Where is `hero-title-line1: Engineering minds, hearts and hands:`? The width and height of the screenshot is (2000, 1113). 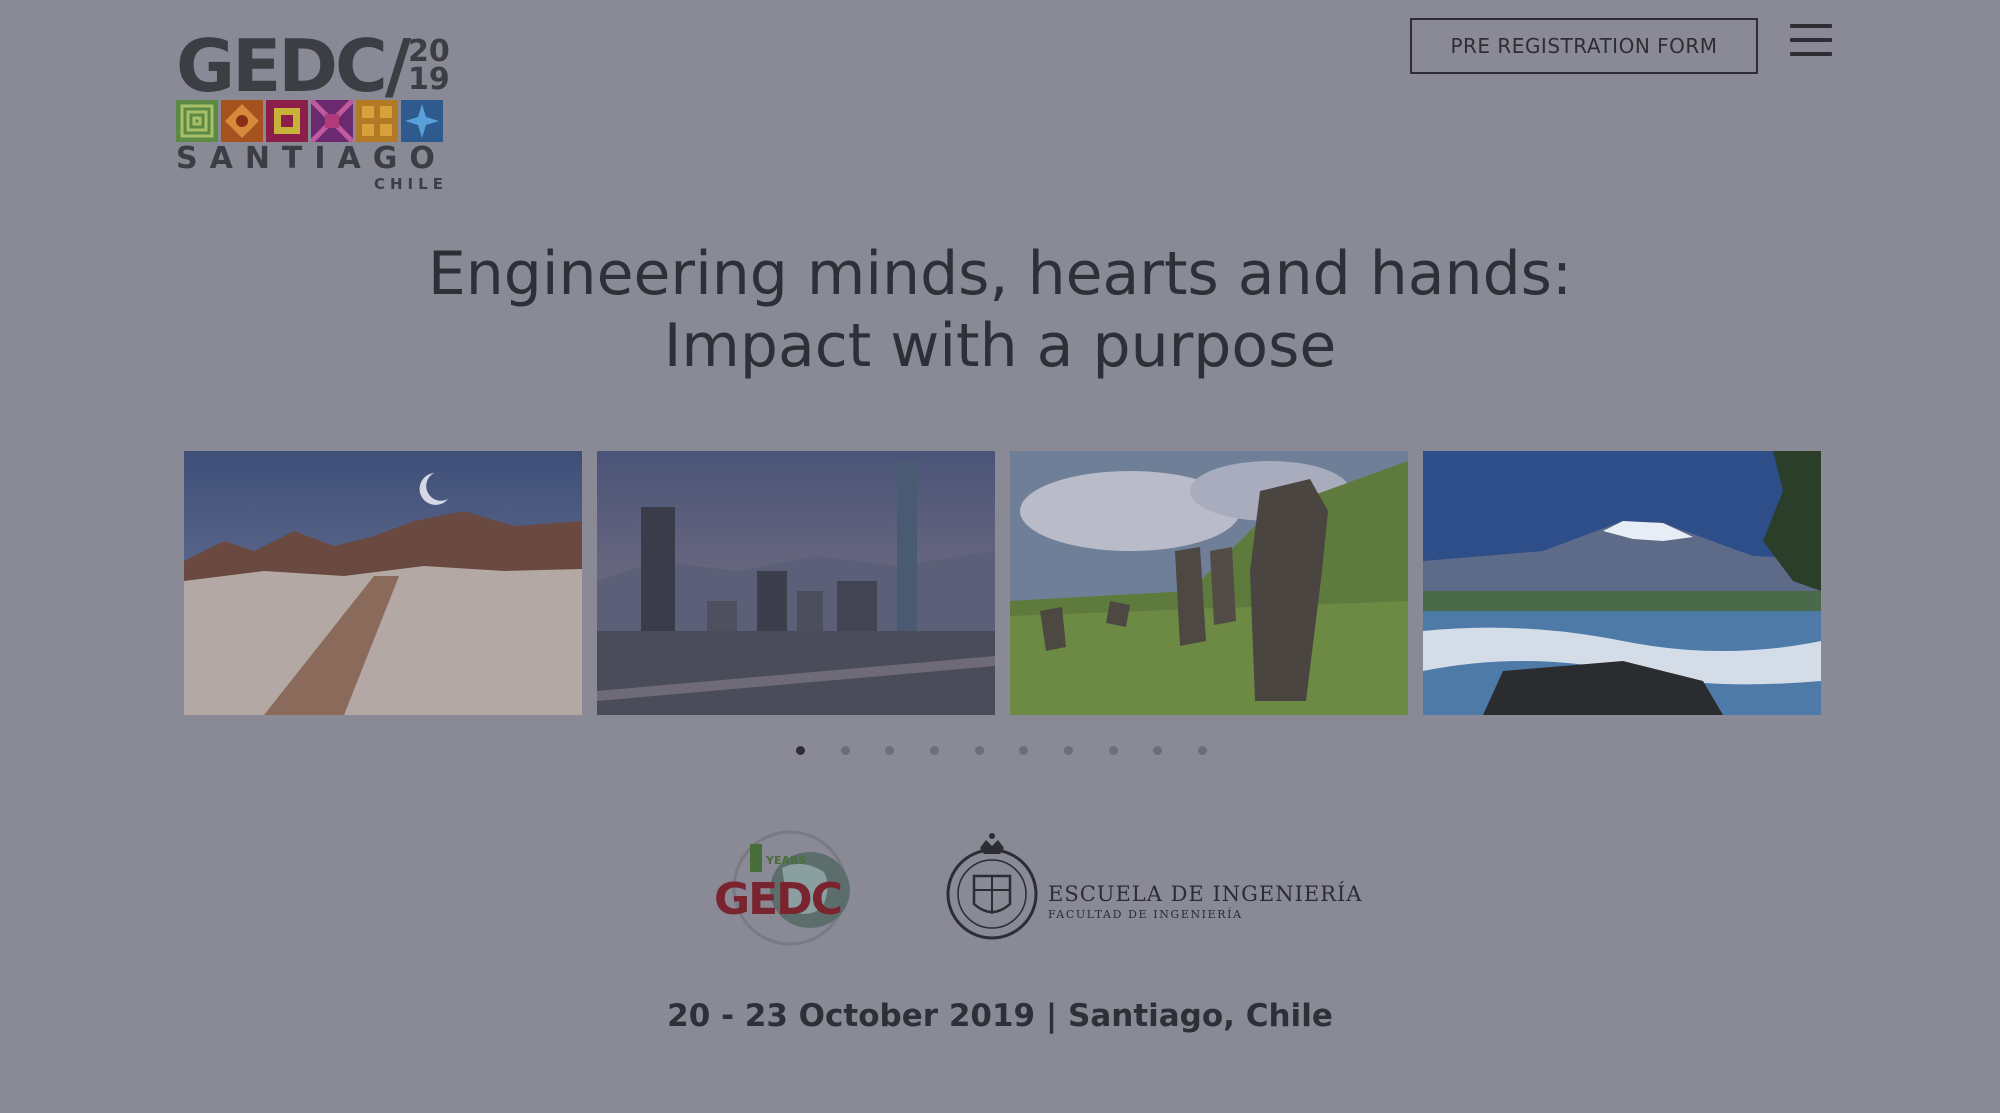
hero-title-line1: Engineering minds, hearts and hands: is located at coordinates (1000, 274).